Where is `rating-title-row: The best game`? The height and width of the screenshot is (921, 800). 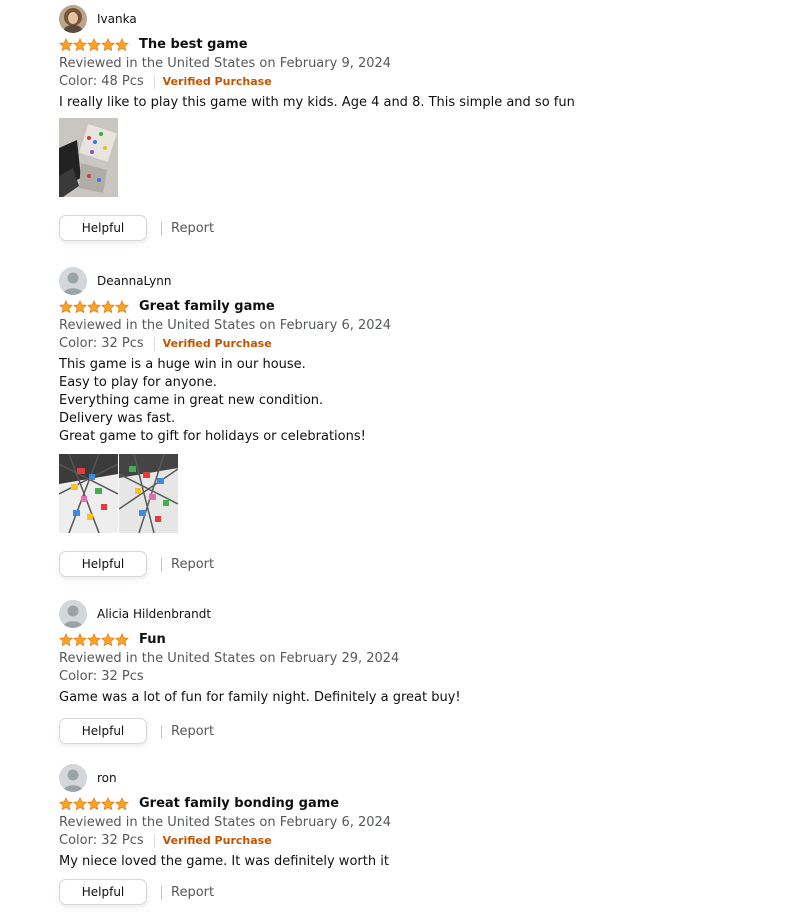
rating-title-row: The best game is located at coordinates (419, 46).